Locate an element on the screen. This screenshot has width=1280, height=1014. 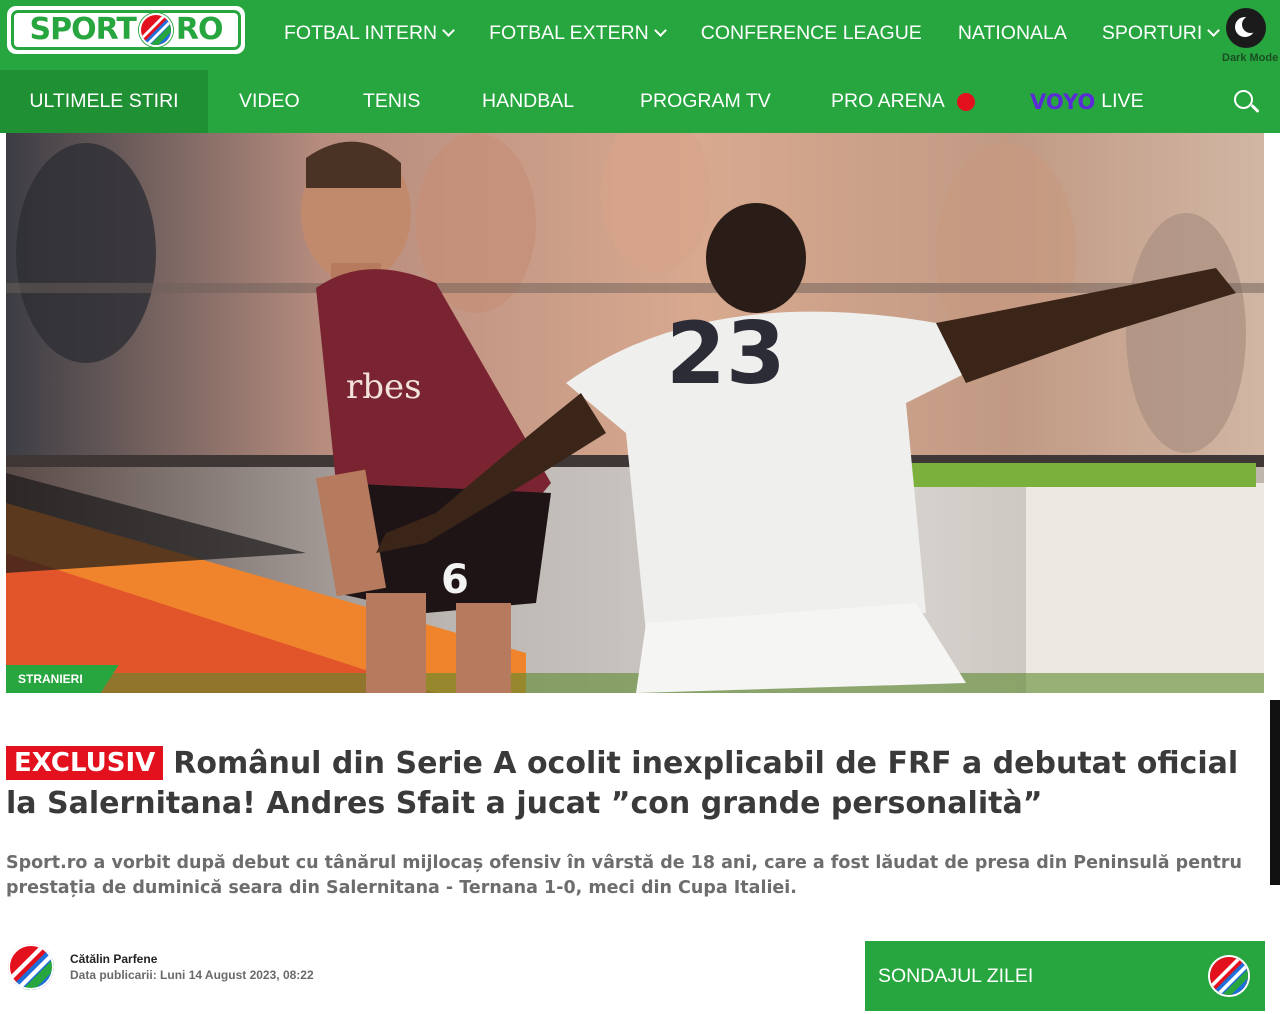
exclusive-badge: EXCLUSIV is located at coordinates (85, 763).